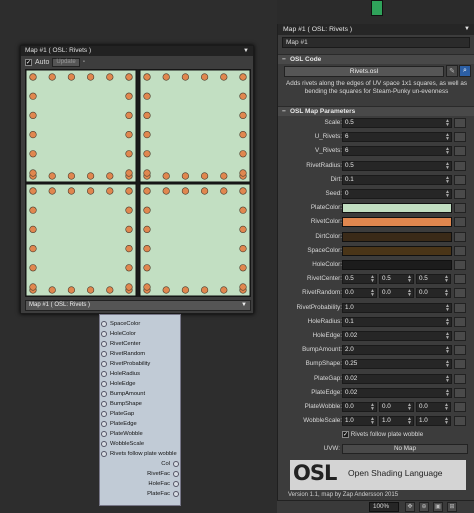 This screenshot has height=513, width=474. Describe the element at coordinates (140, 434) in the screenshot. I see `node-input-socket: PlateWobble` at that location.